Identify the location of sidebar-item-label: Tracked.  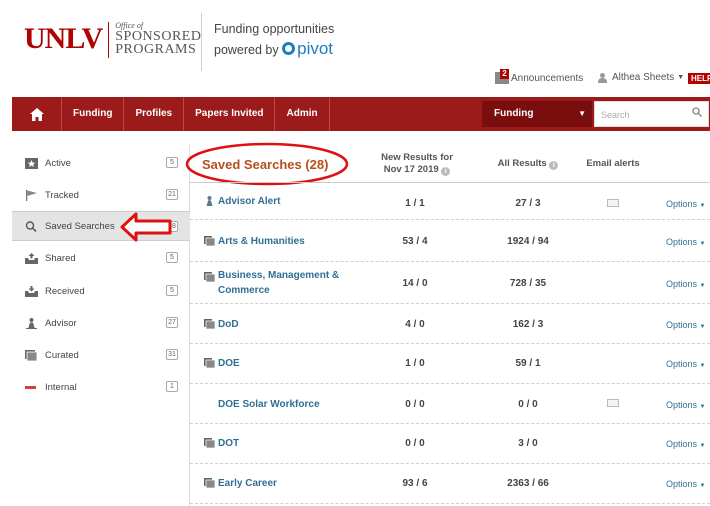
(62, 195).